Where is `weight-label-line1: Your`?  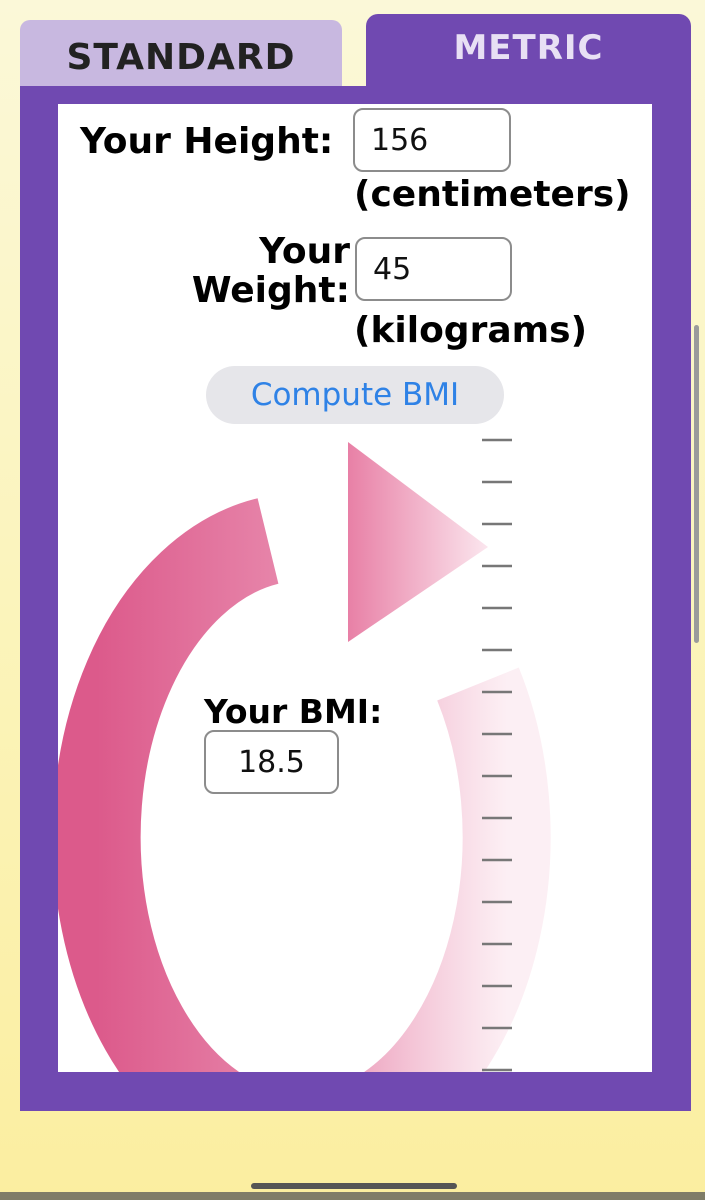
weight-label-line1: Your is located at coordinates (304, 251).